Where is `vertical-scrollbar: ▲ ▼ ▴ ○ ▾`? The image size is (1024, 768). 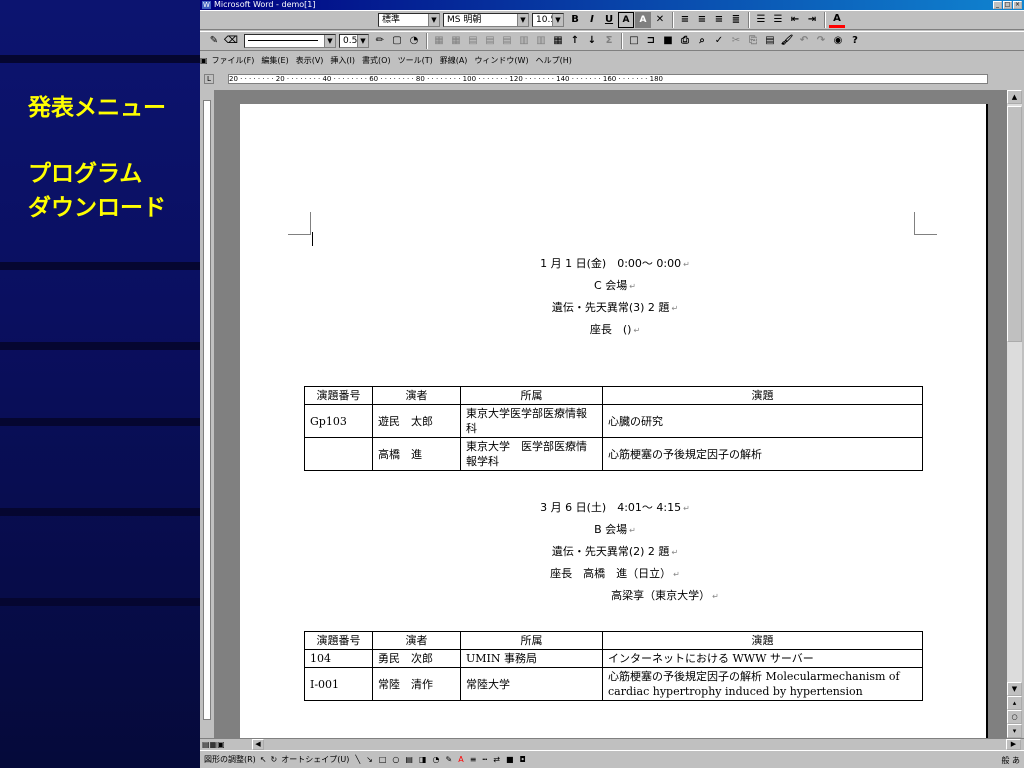 vertical-scrollbar: ▲ ▼ ▴ ○ ▾ is located at coordinates (1014, 414).